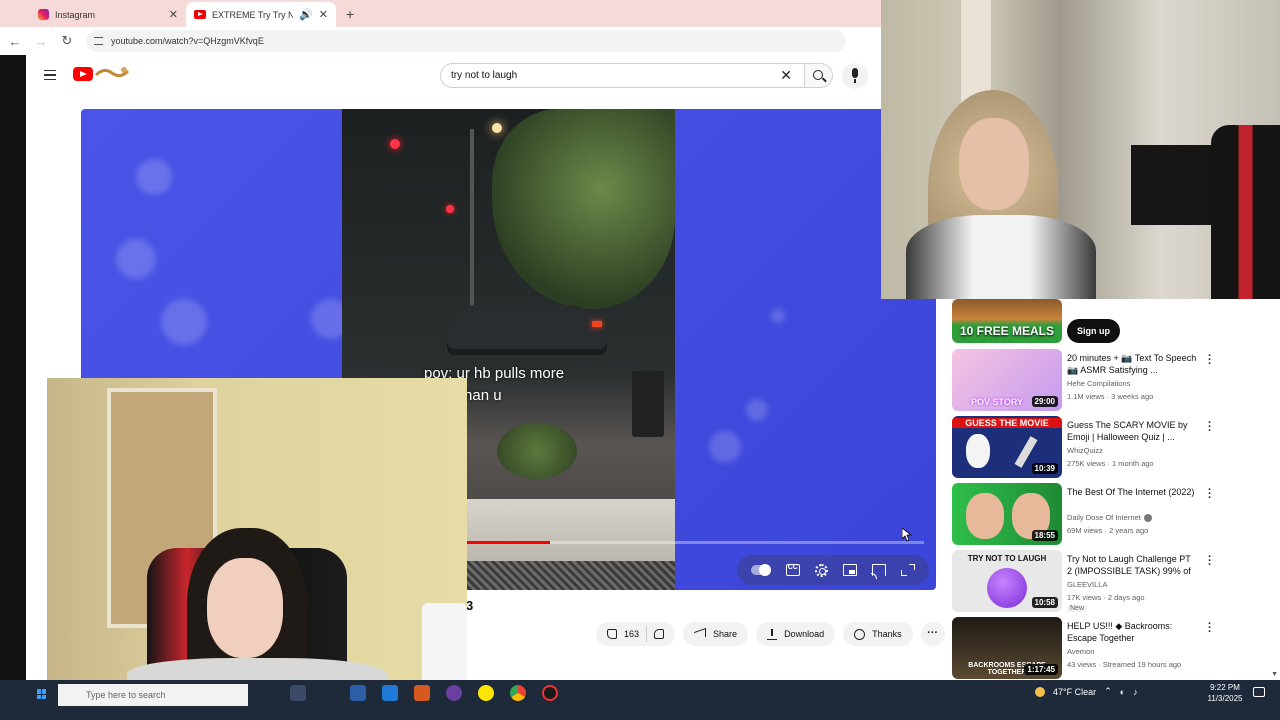 The image size is (1280, 720). What do you see at coordinates (1041, 669) in the screenshot?
I see `duration-badge: 1:17:45` at bounding box center [1041, 669].